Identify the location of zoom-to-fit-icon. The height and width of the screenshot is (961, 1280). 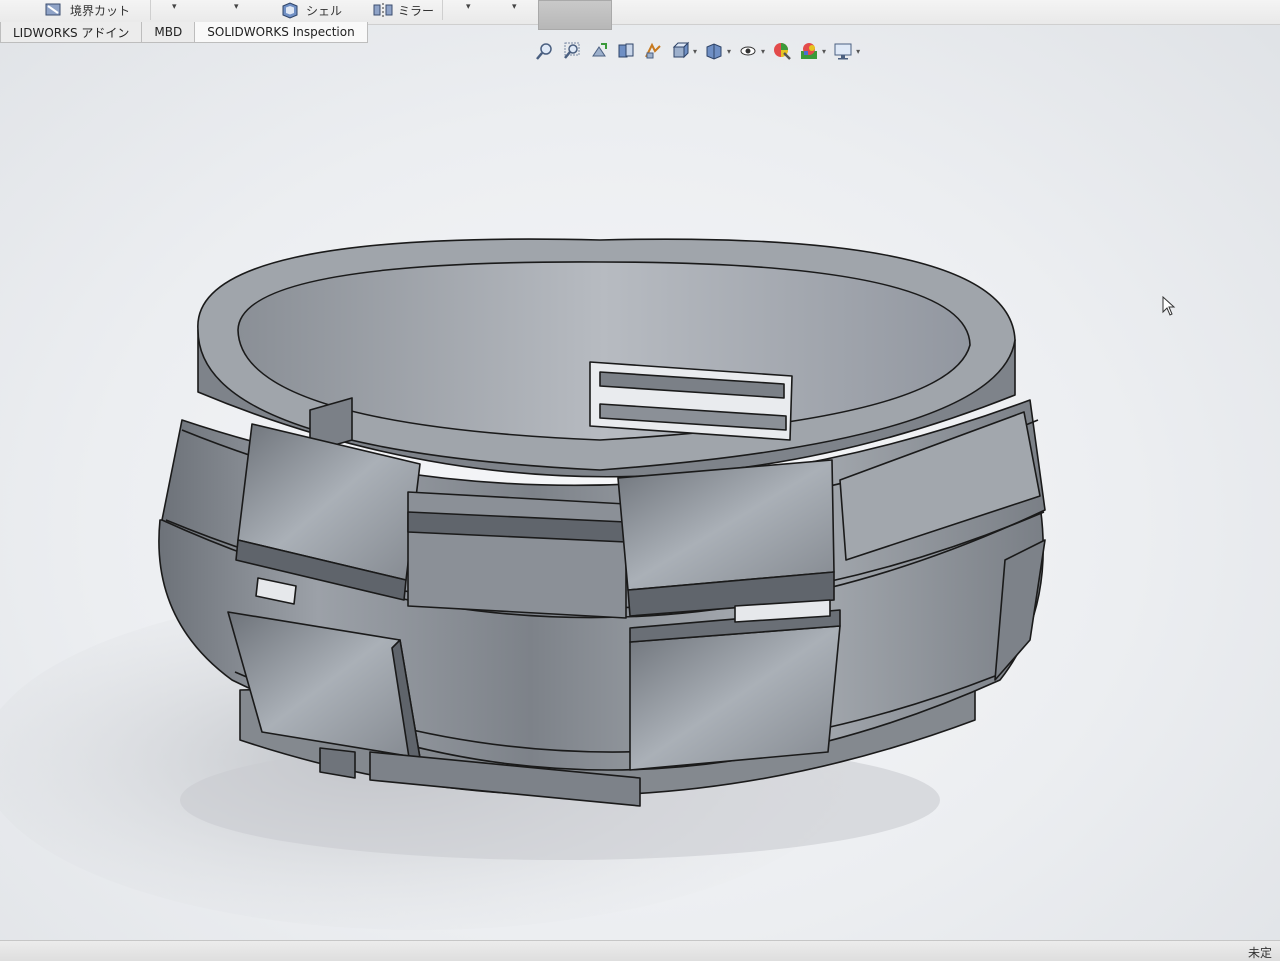
(545, 51).